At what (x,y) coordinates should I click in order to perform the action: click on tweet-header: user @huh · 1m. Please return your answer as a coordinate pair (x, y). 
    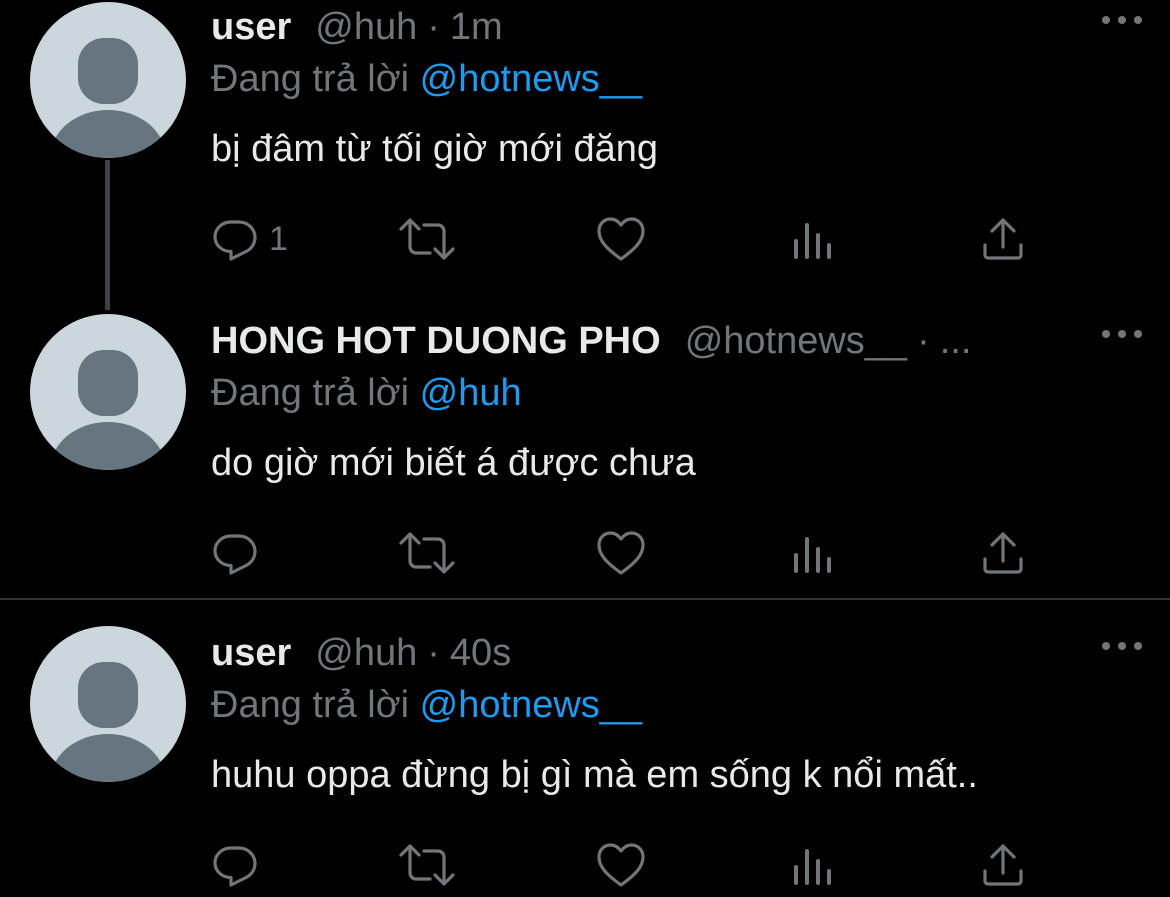
    Looking at the image, I should click on (357, 29).